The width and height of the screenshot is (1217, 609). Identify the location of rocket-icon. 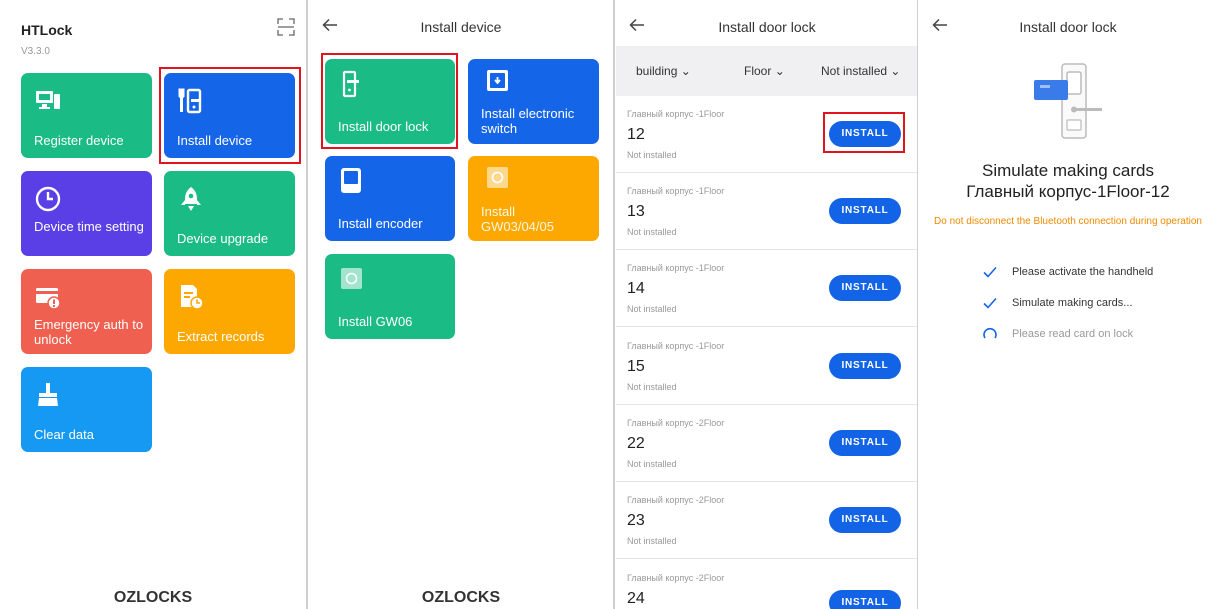
(191, 199).